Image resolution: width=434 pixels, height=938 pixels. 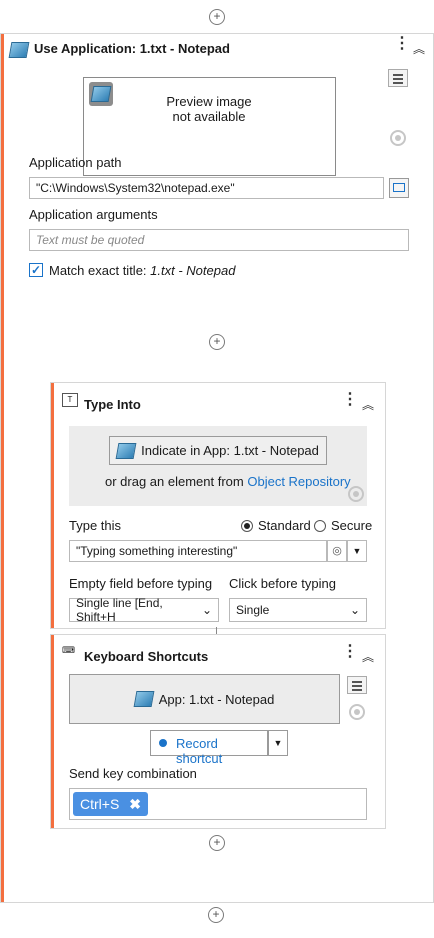 I want to click on indicate-button-label: Indicate in App: 1.txt - Notepad, so click(x=230, y=450).